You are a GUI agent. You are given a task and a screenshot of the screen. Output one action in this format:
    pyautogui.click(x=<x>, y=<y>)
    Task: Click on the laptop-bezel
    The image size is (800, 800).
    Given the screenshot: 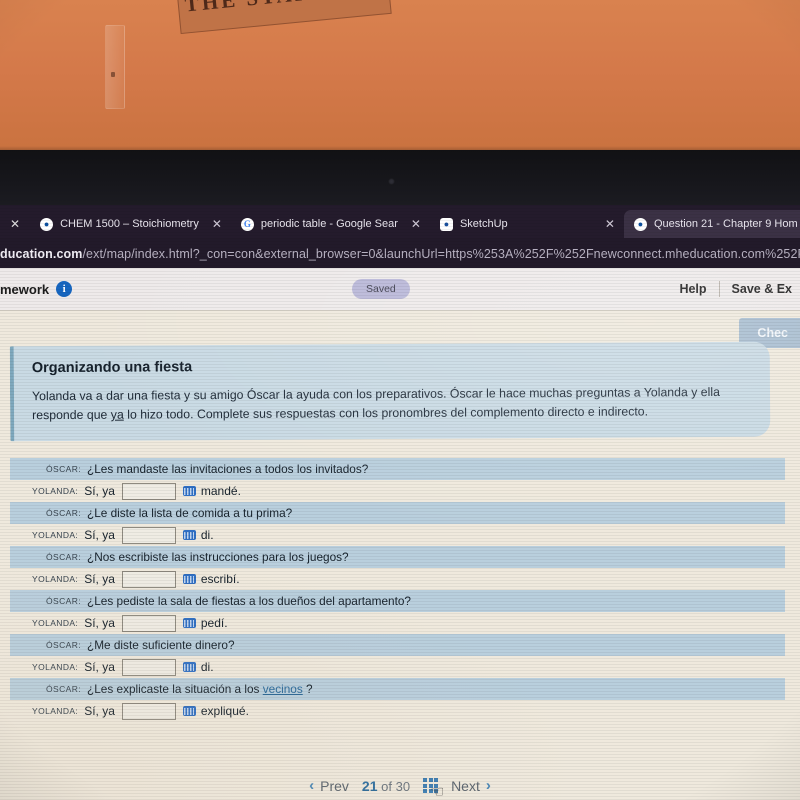 What is the action you would take?
    pyautogui.click(x=400, y=181)
    